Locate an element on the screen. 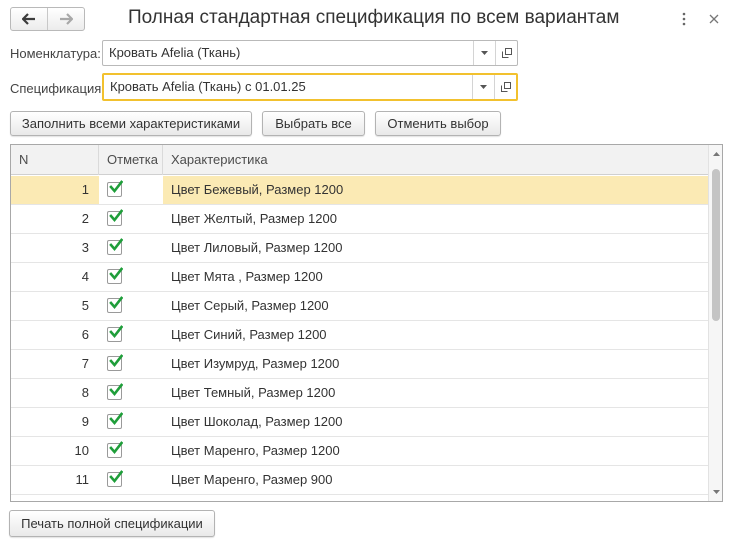 The image size is (732, 545). print-full-specification-button: Печать полной спецификации is located at coordinates (112, 523).